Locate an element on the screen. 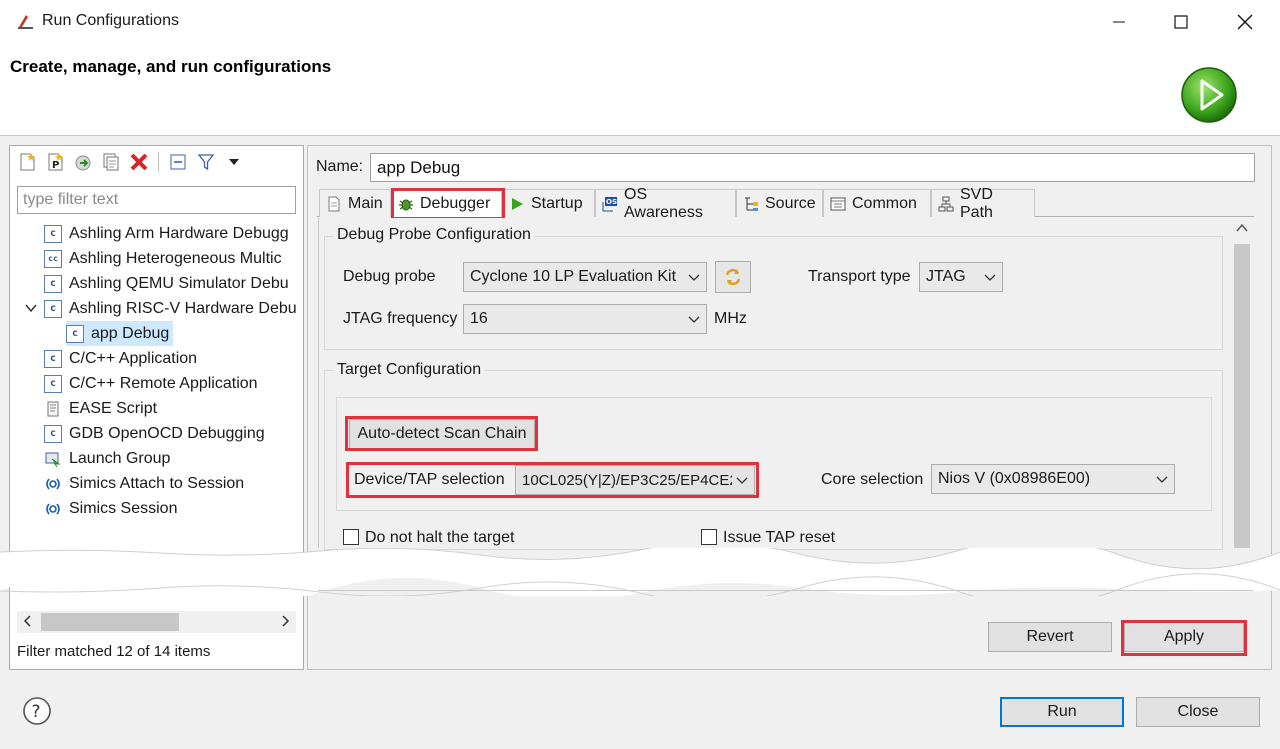 This screenshot has height=749, width=1280. startup-play-icon is located at coordinates (517, 203).